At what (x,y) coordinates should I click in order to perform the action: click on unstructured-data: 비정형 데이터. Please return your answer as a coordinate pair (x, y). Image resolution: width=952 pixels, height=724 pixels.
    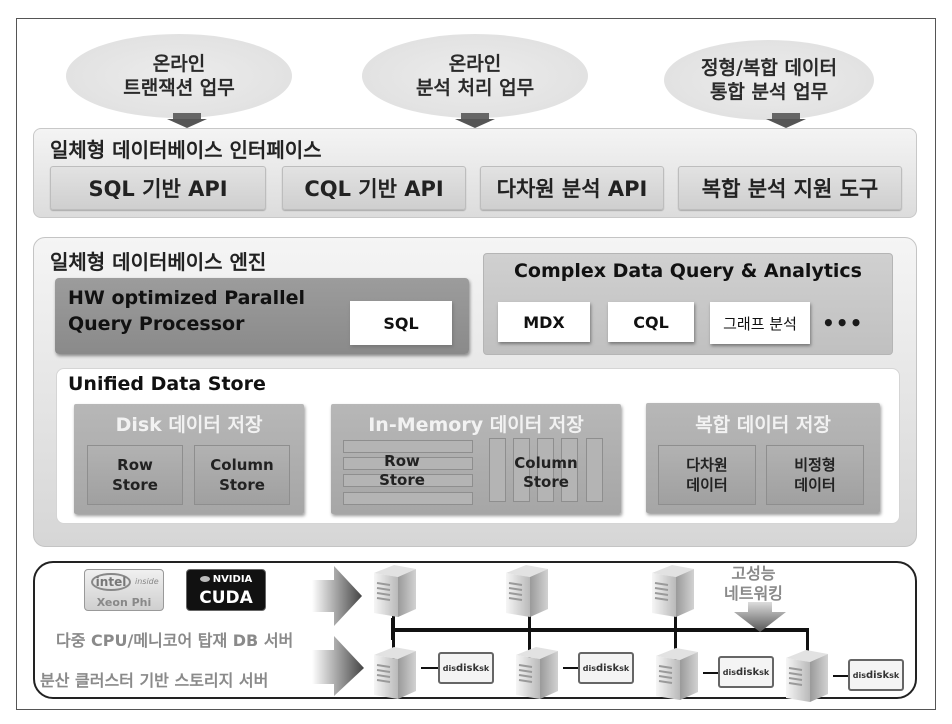
    Looking at the image, I should click on (815, 475).